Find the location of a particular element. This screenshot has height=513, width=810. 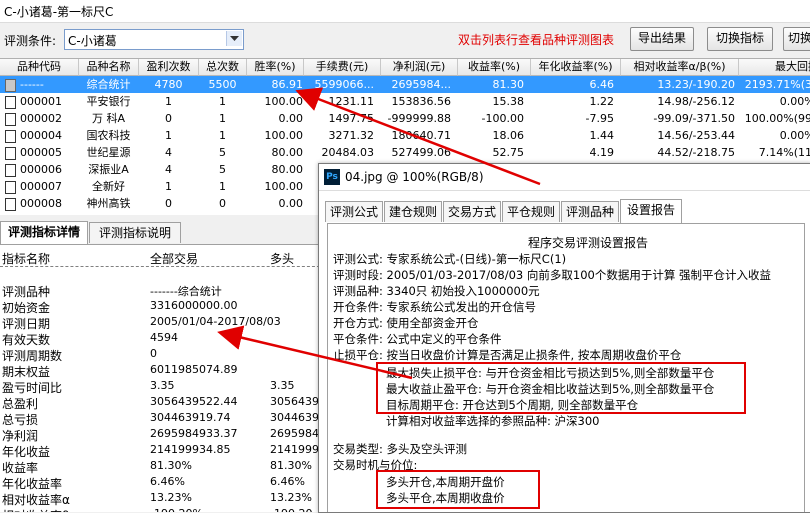

detail-tabs: 评测指标详情 评测指标说明 is located at coordinates (160, 232).